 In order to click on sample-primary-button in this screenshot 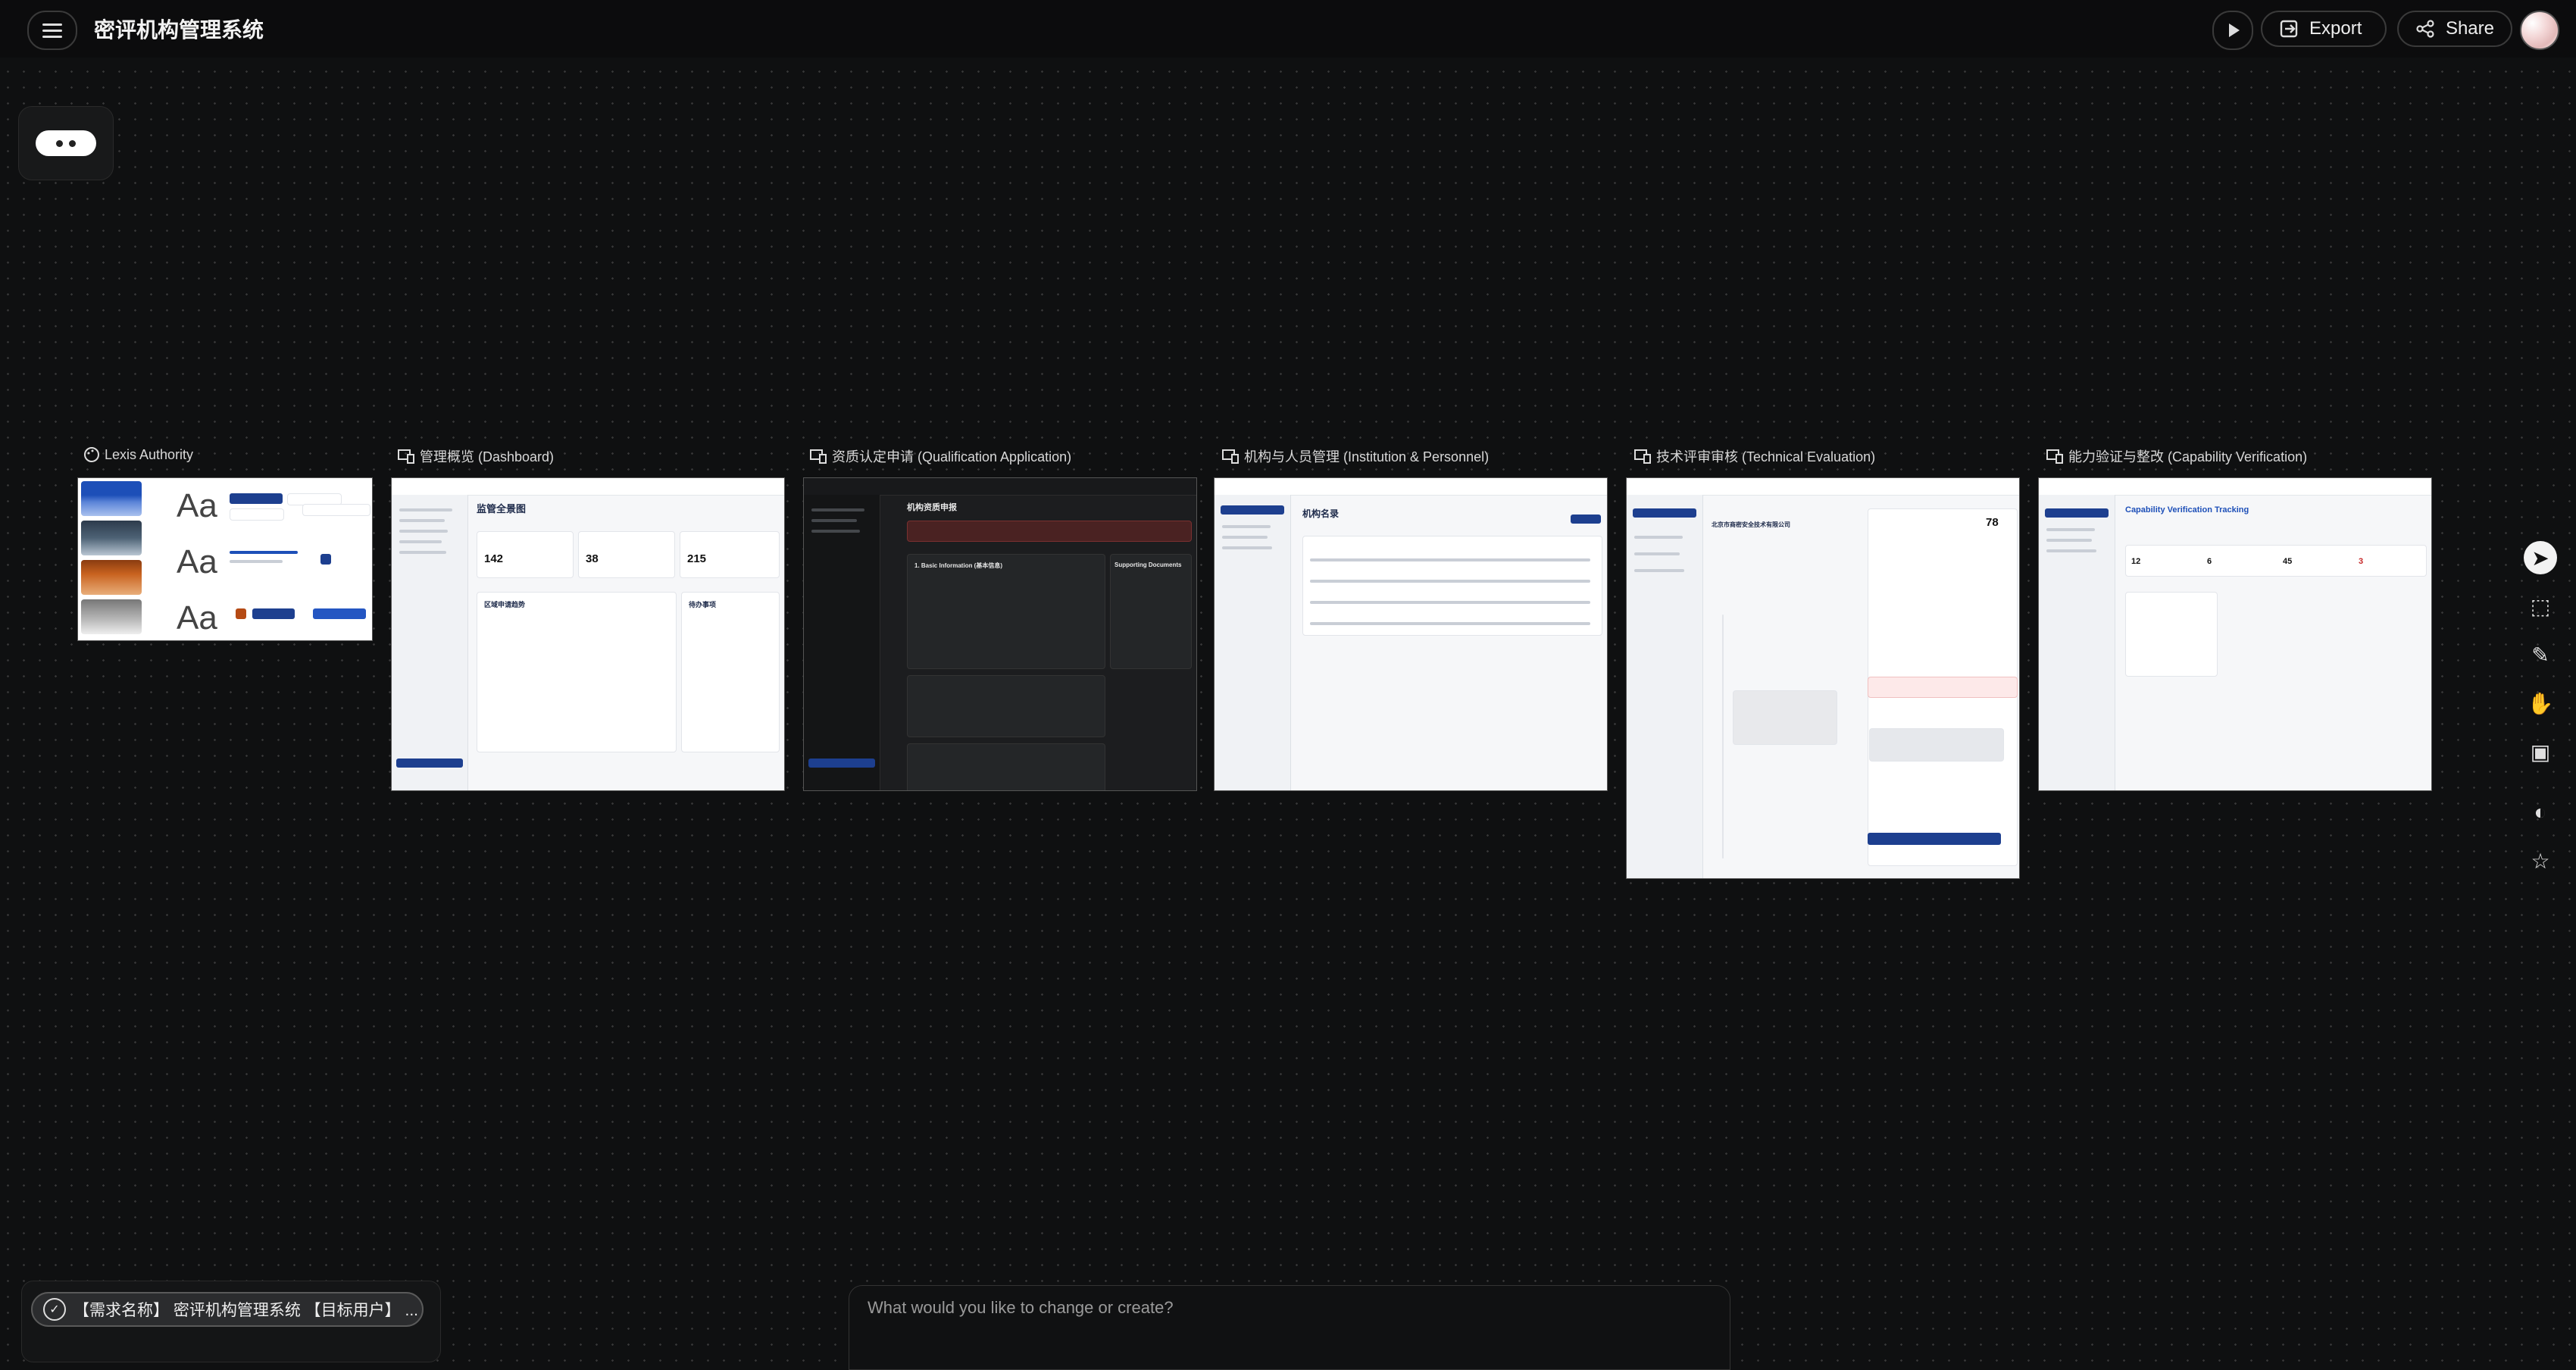, I will do `click(257, 498)`.